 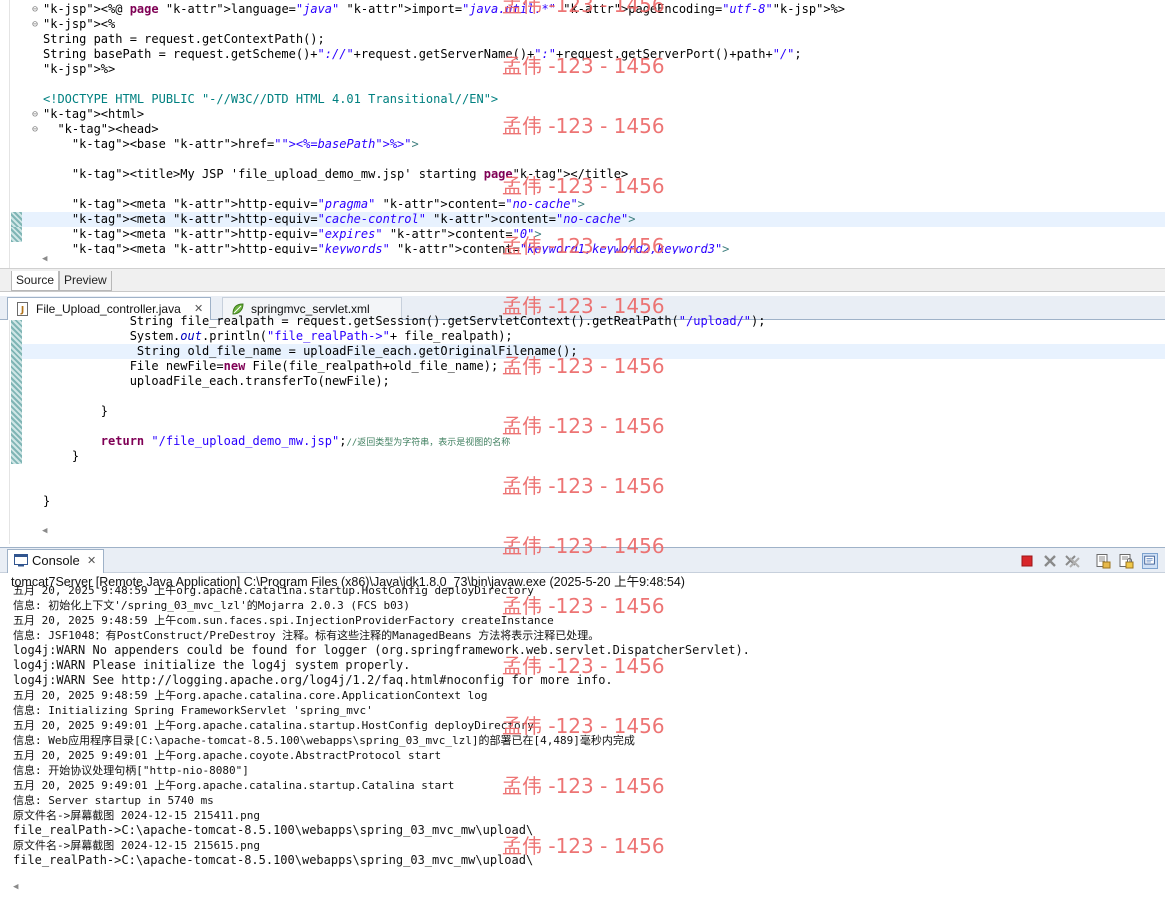 What do you see at coordinates (85, 281) in the screenshot?
I see `tab-preview: Preview` at bounding box center [85, 281].